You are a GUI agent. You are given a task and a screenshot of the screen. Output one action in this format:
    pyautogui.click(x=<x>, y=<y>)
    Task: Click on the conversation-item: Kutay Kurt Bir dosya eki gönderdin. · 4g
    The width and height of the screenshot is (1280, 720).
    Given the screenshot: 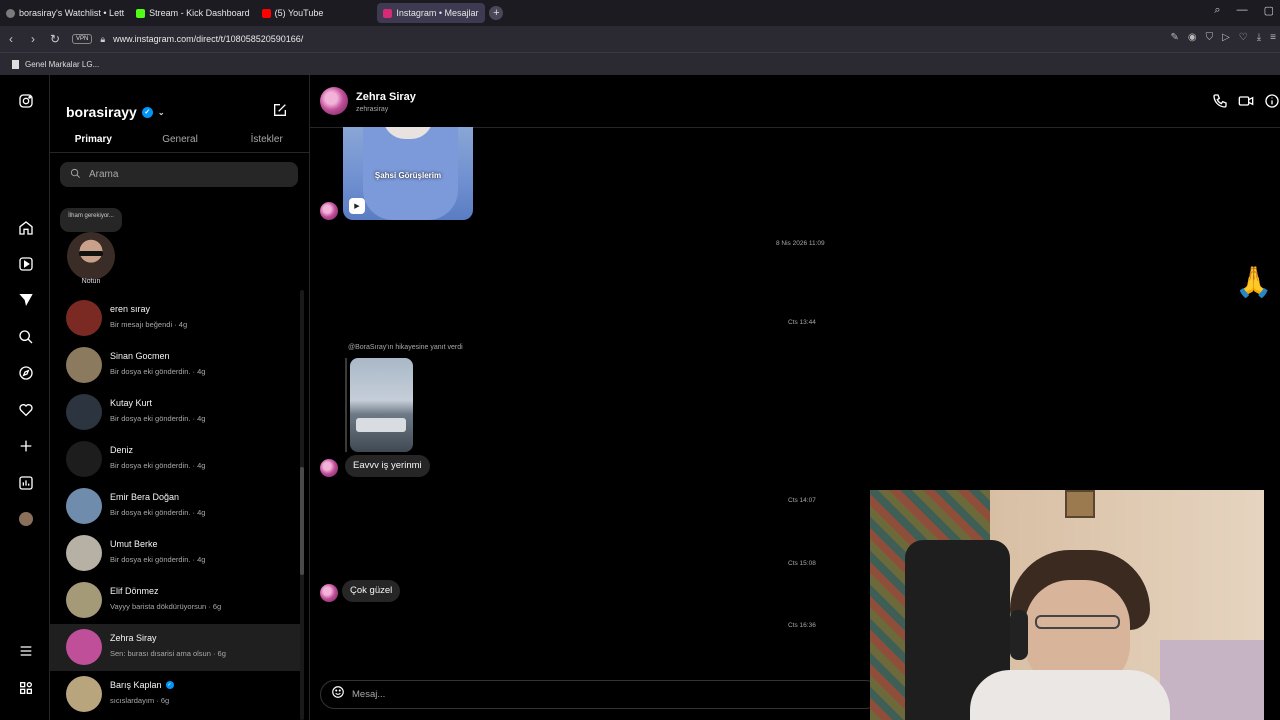 What is the action you would take?
    pyautogui.click(x=176, y=412)
    